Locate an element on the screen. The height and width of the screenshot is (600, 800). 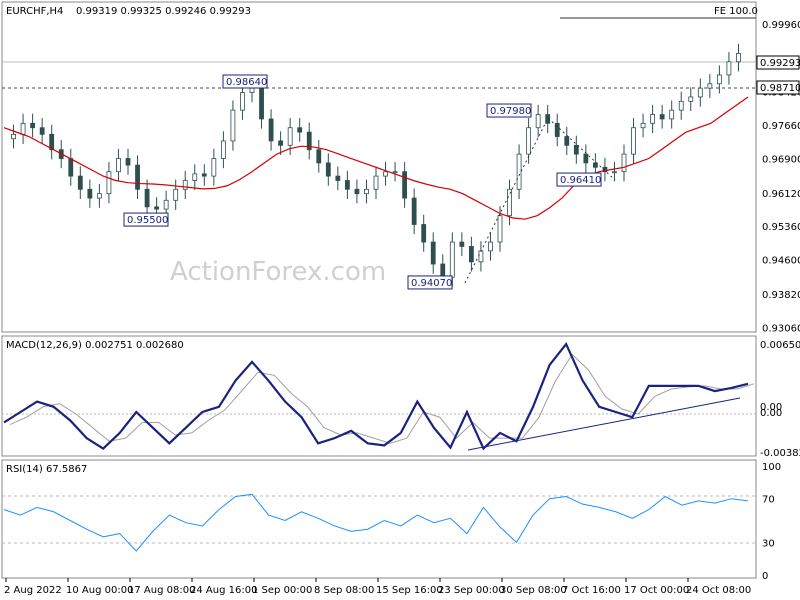
macd-axis: 0.0065090.000.00-0.003828 is located at coordinates (780, 399).